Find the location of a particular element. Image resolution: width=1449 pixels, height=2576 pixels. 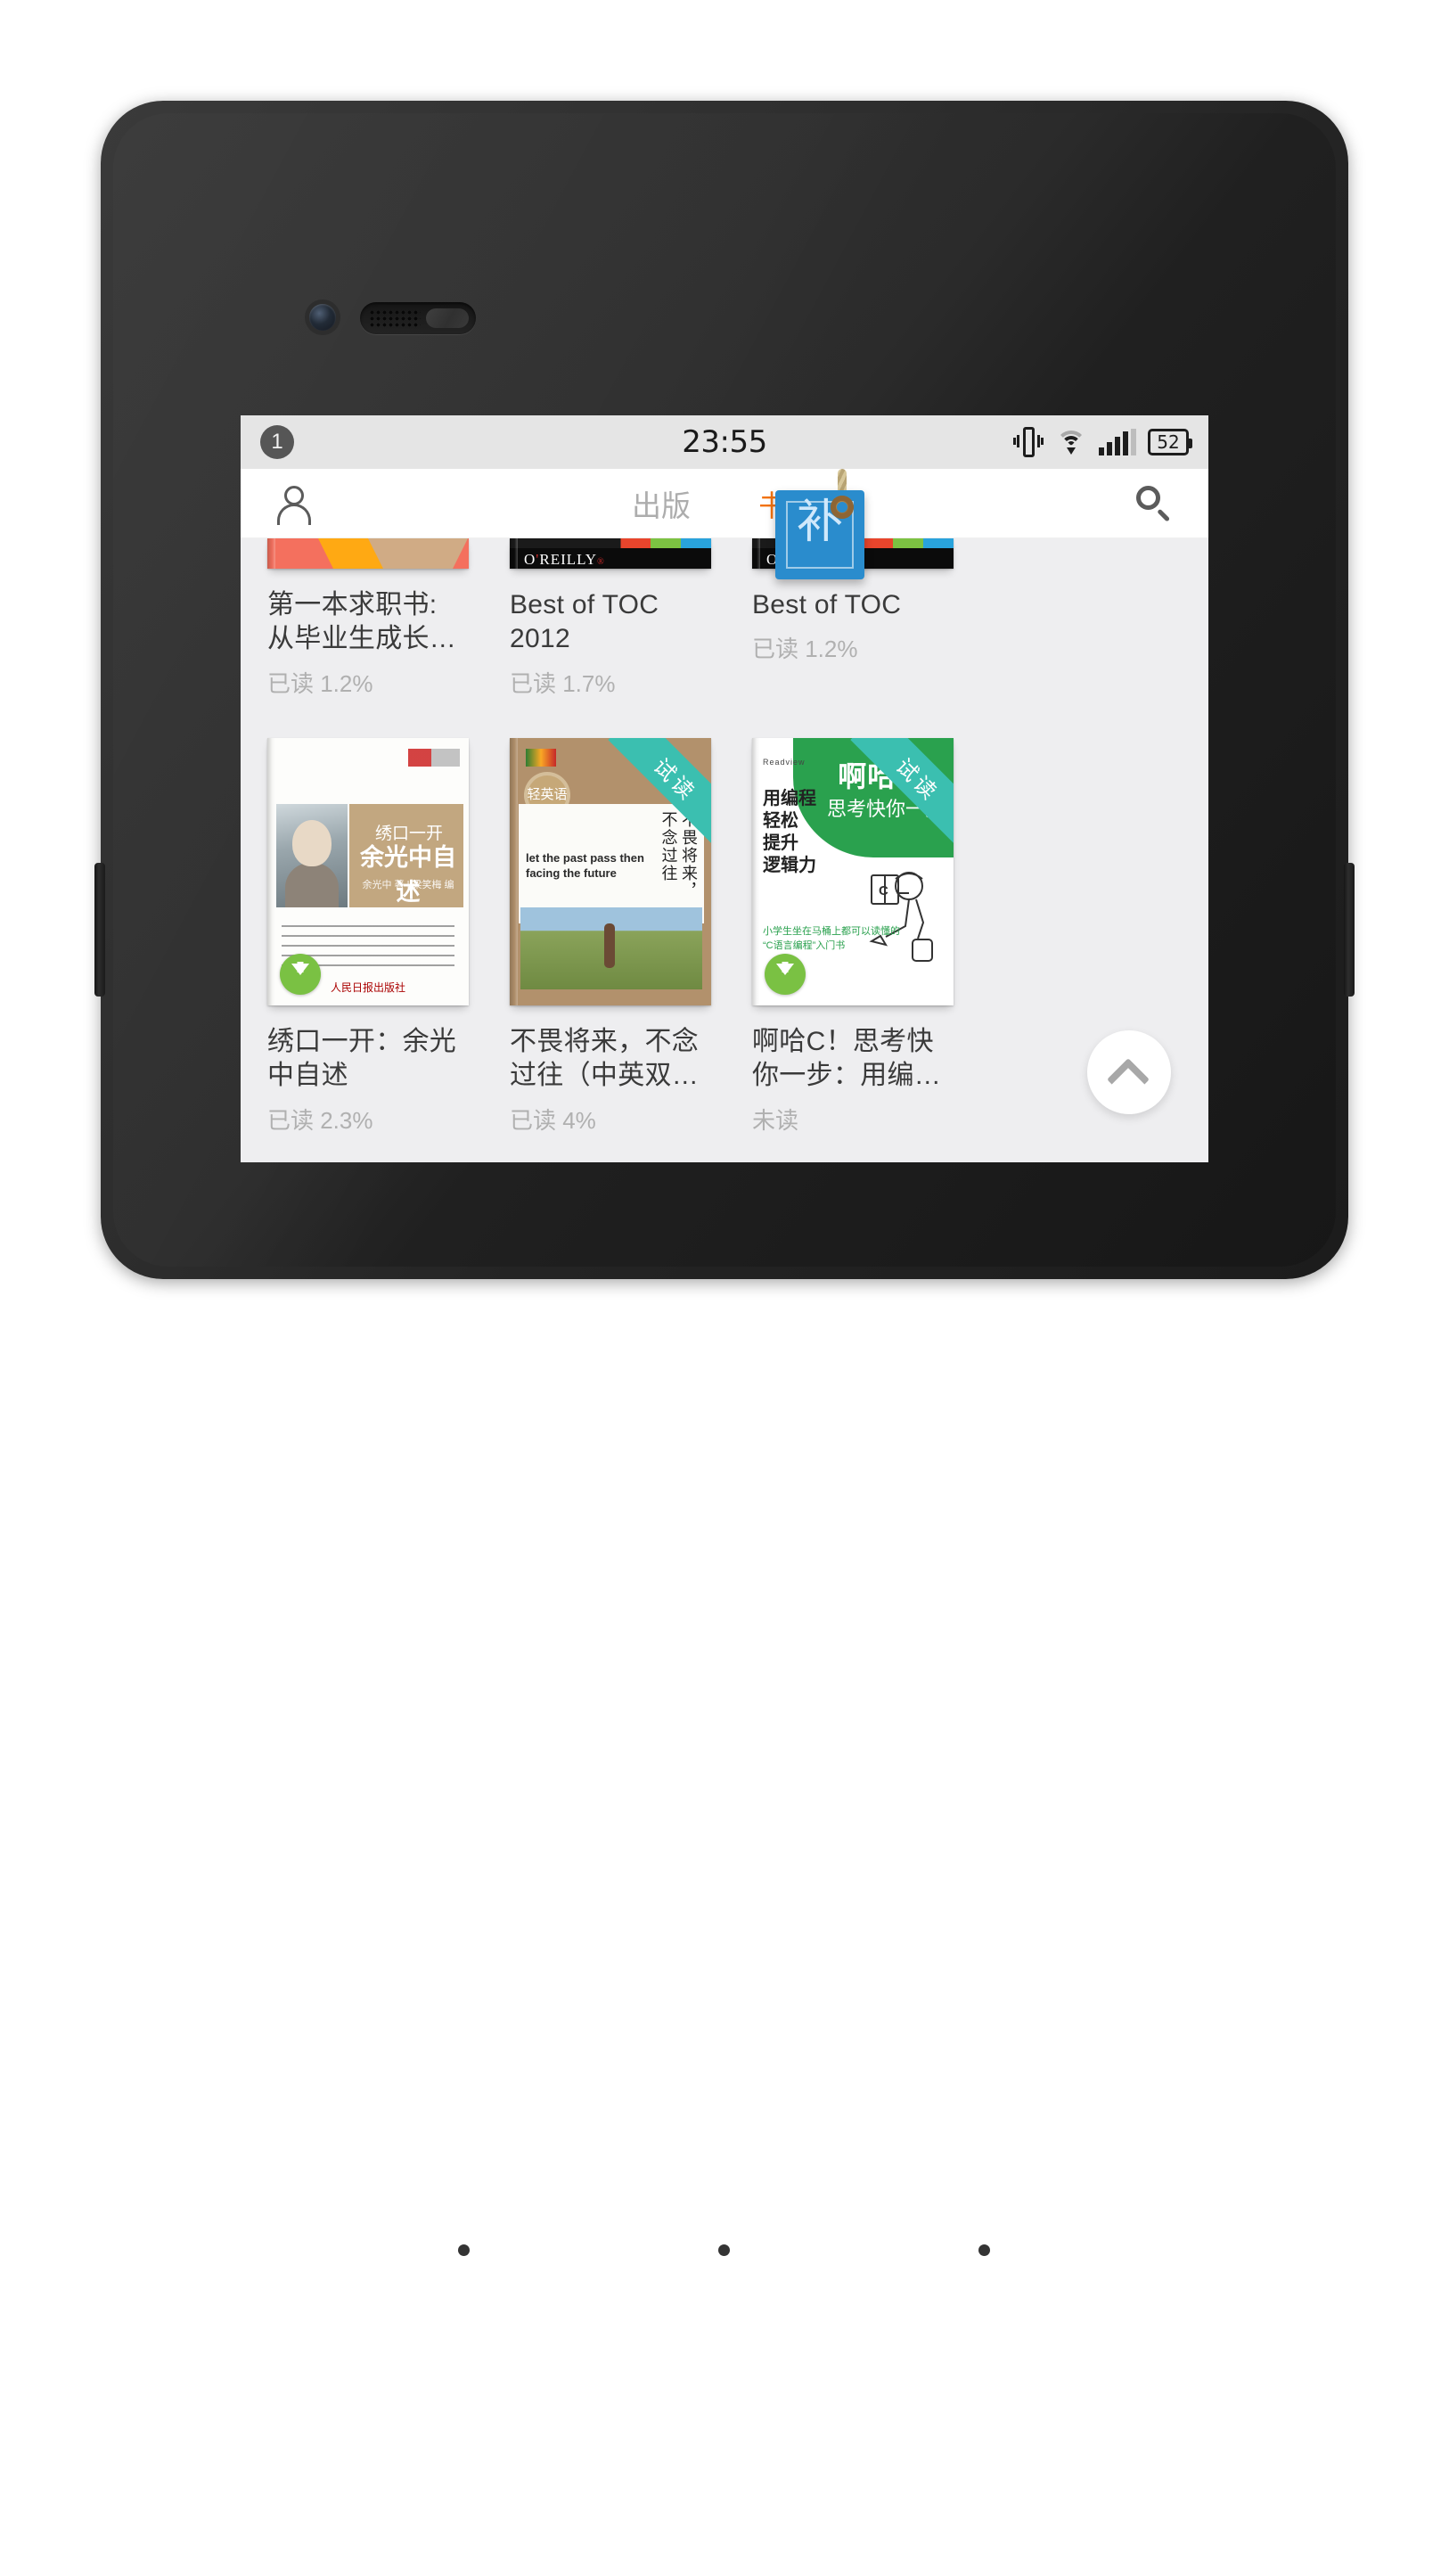

svg-text: C is located at coordinates (883, 890).